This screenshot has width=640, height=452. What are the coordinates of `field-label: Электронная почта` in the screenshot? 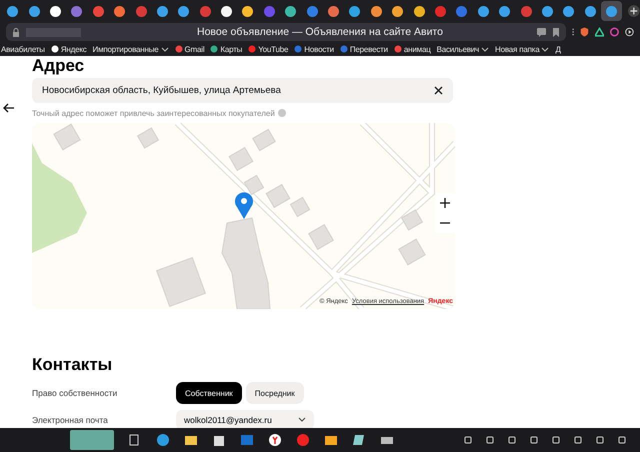 It's located at (70, 420).